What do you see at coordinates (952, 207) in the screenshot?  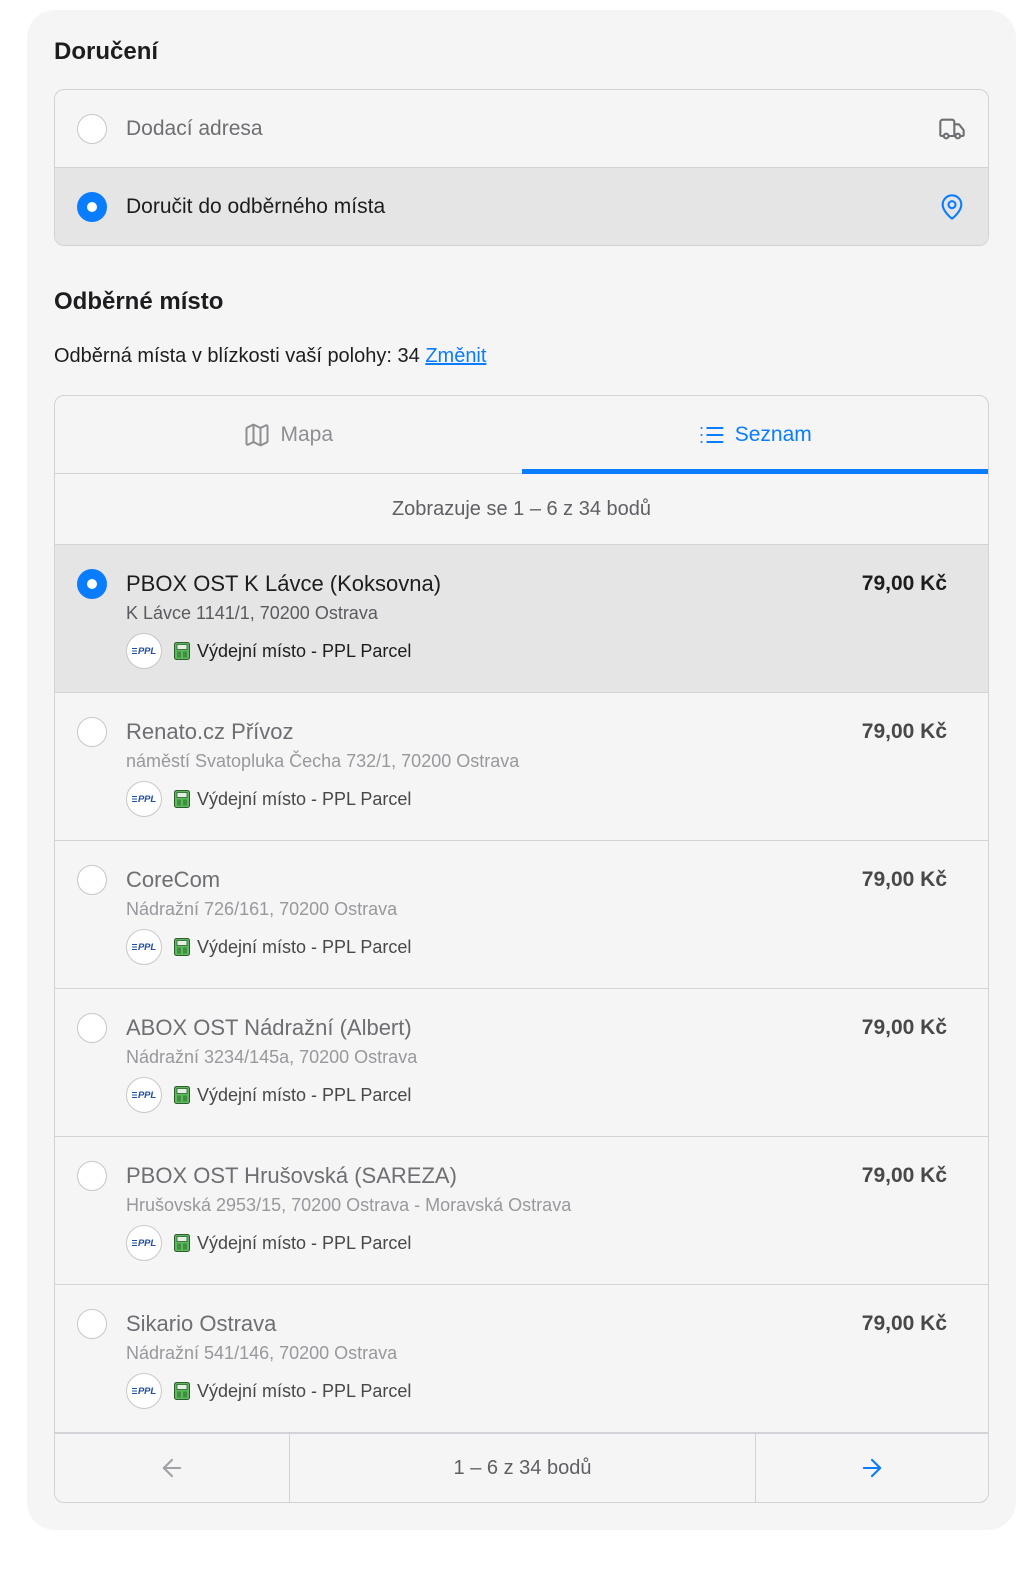 I see `map-pin-icon` at bounding box center [952, 207].